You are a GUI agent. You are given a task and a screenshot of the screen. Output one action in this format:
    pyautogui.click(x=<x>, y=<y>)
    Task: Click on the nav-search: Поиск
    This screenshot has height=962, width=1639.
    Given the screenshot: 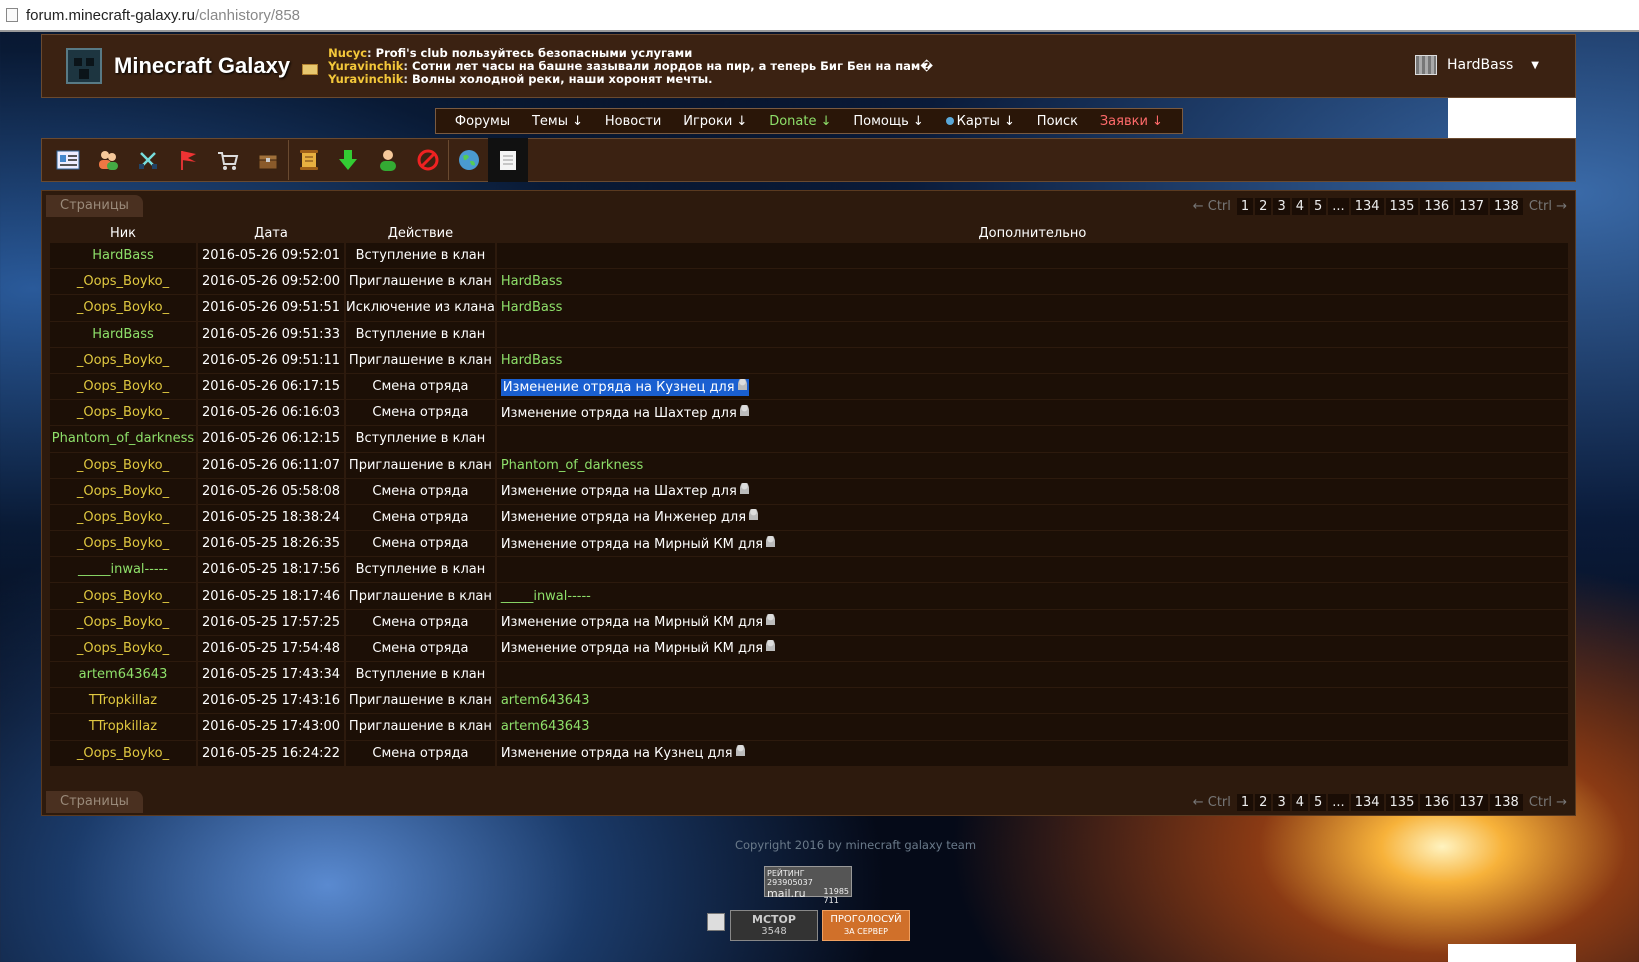 What is the action you would take?
    pyautogui.click(x=1057, y=121)
    